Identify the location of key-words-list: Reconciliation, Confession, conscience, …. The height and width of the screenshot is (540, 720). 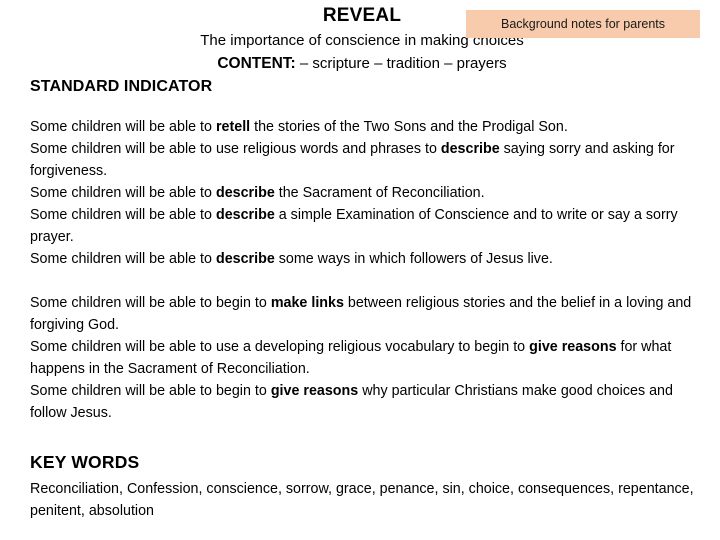
(362, 500).